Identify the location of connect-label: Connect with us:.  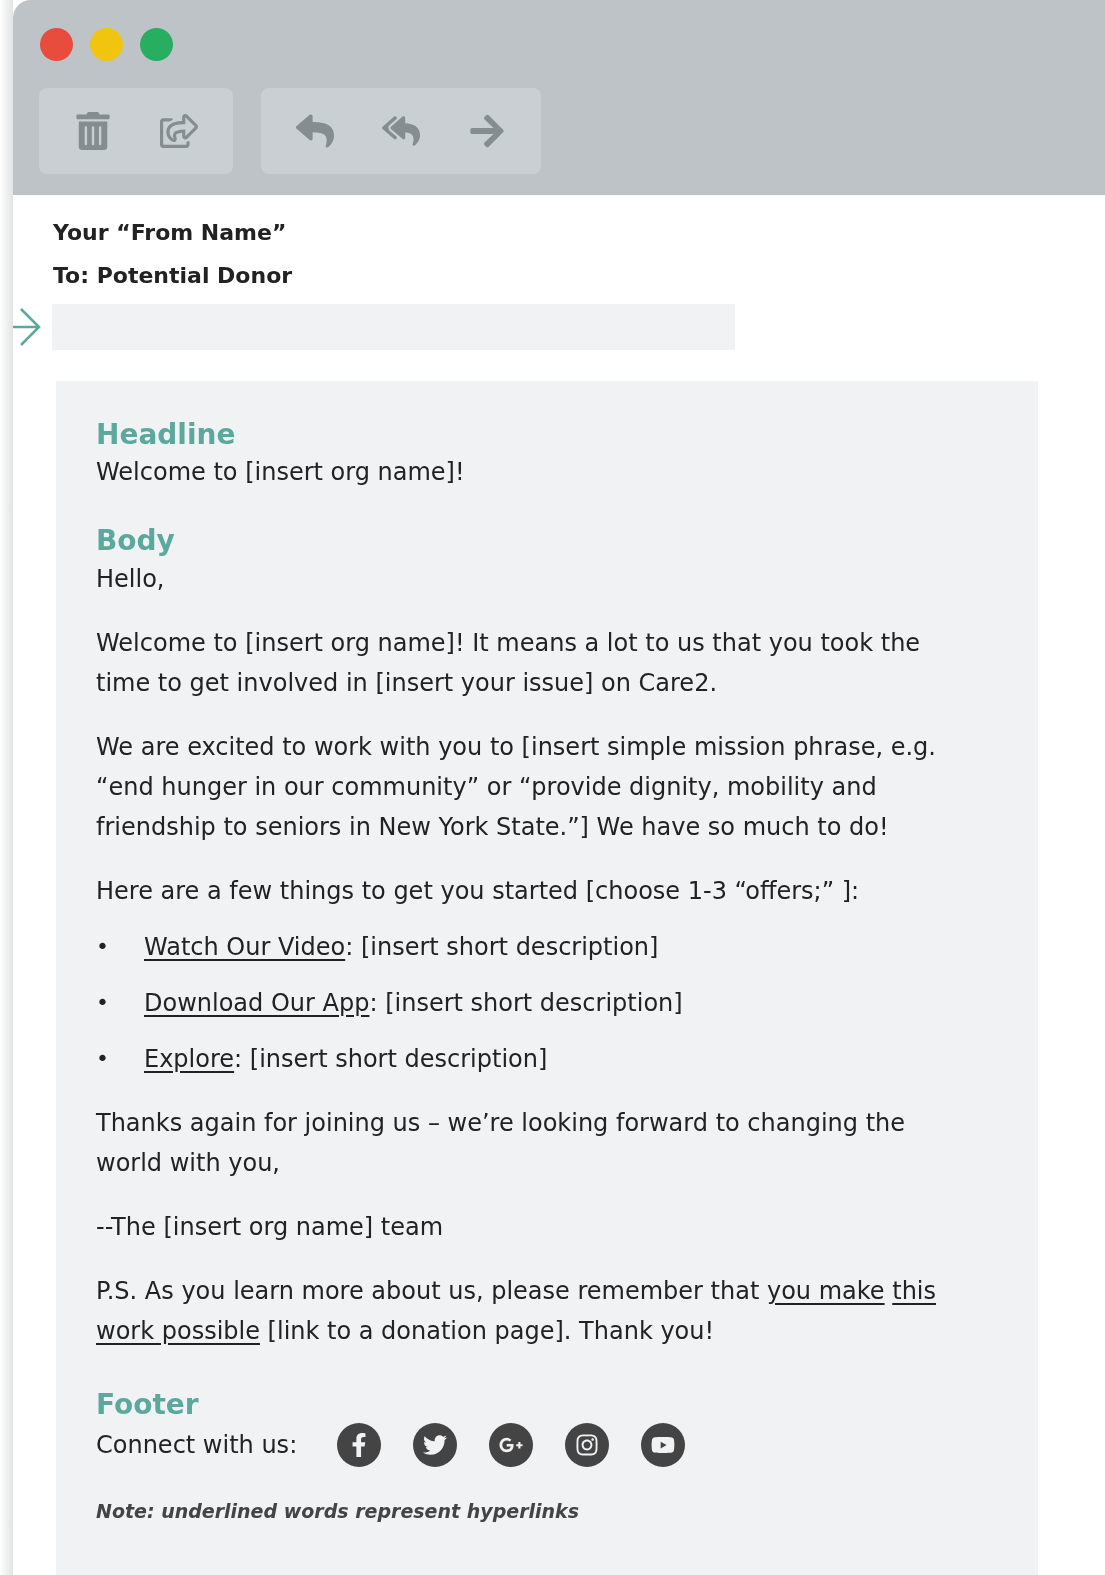
(197, 1445).